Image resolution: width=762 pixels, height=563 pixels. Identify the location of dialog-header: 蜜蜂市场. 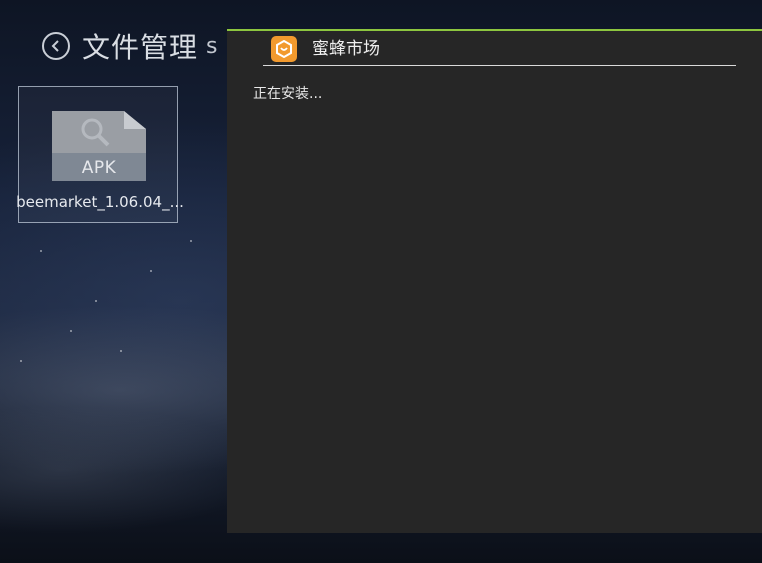
(494, 48).